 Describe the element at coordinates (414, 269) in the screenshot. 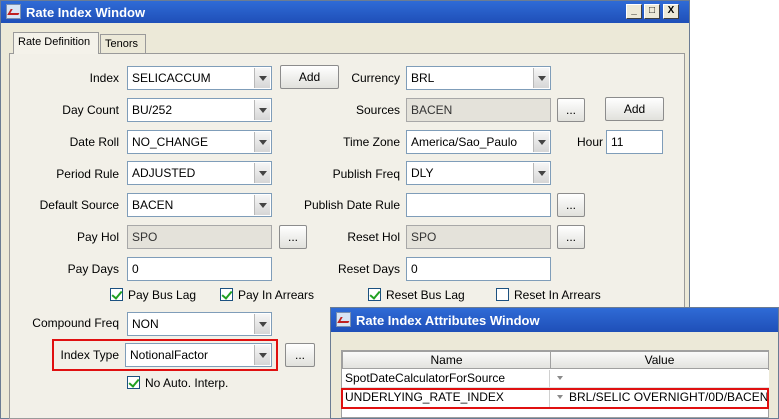

I see `reset-days-value: 0` at that location.